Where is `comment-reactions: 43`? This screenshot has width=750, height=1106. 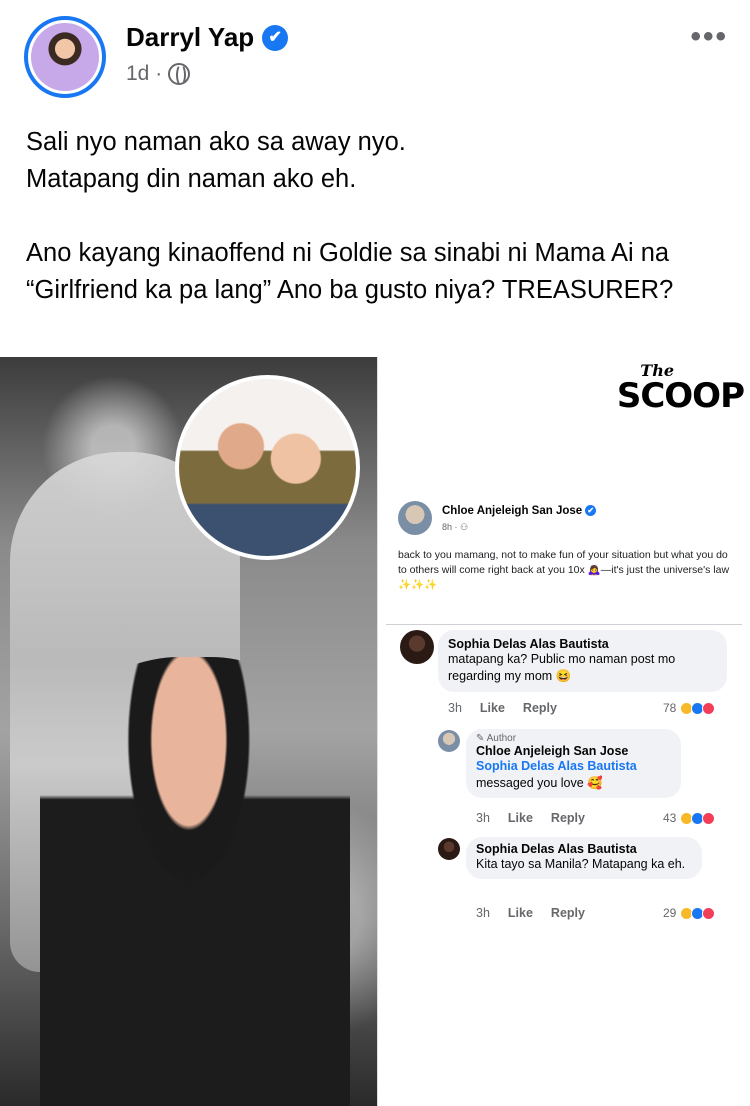
comment-reactions: 43 is located at coordinates (689, 818).